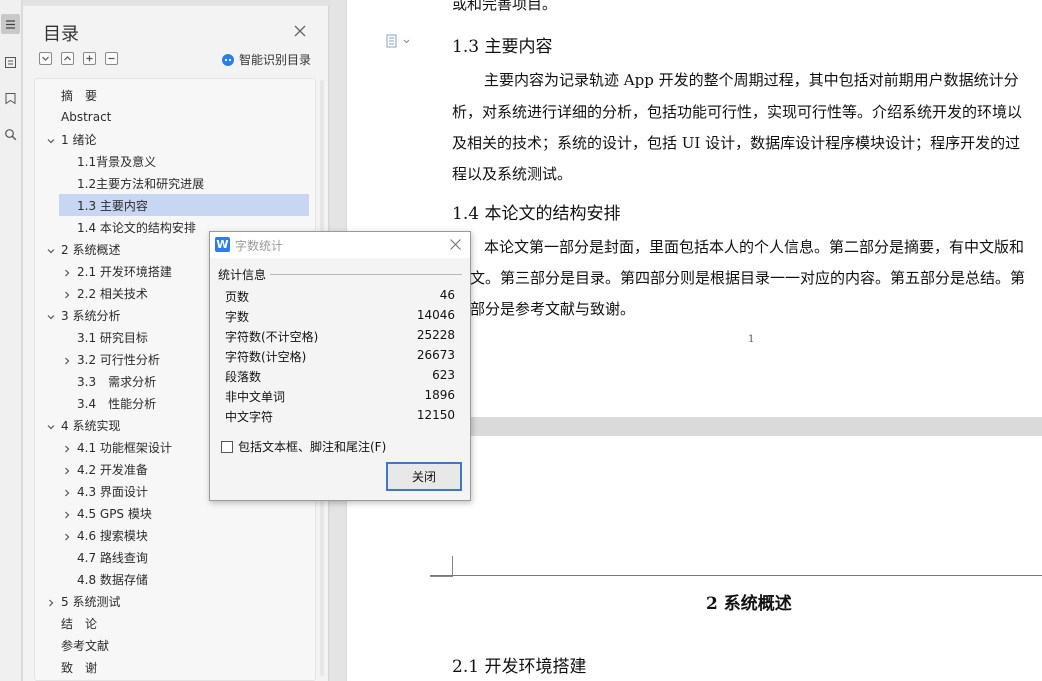 The image size is (1042, 681). I want to click on smart-toc-button: 智能识别目录, so click(266, 59).